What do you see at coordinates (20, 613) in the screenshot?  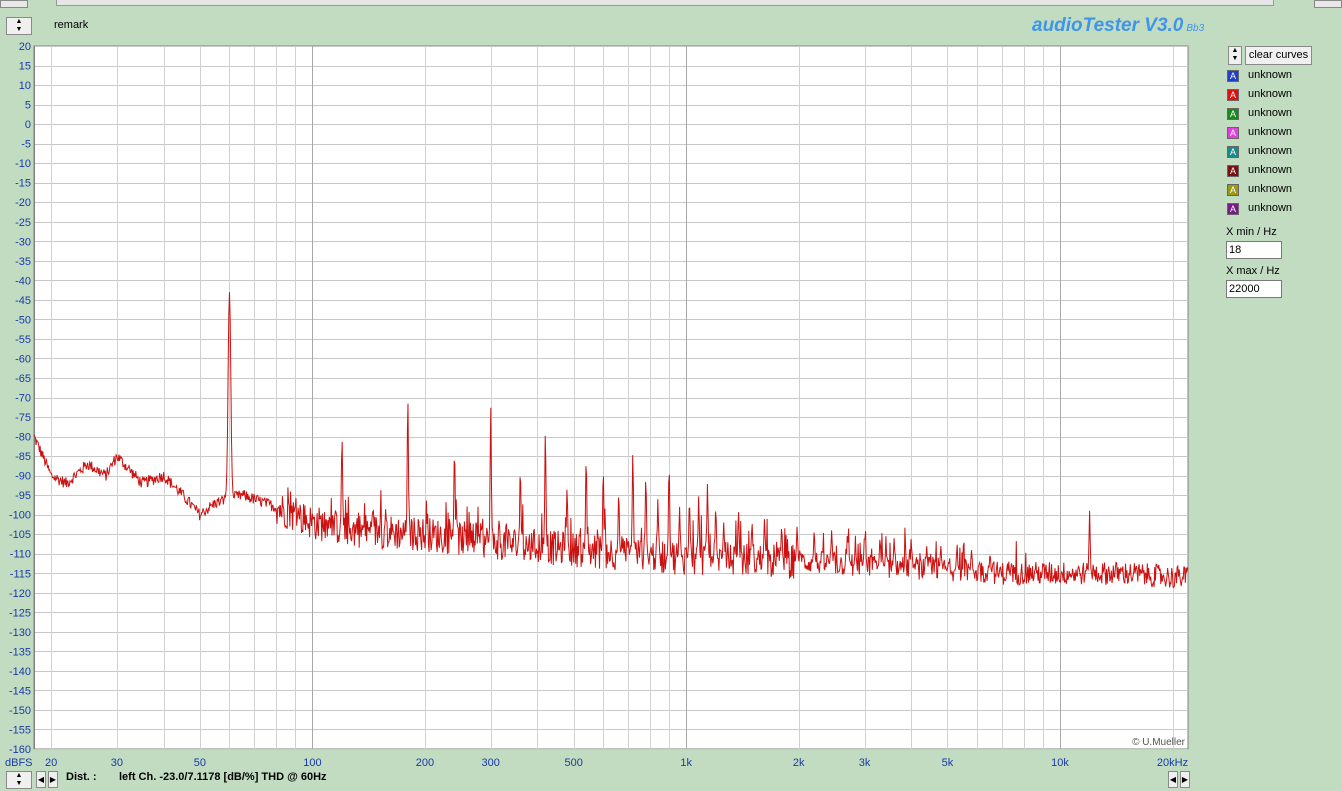 I see `y-tick-label: -125` at bounding box center [20, 613].